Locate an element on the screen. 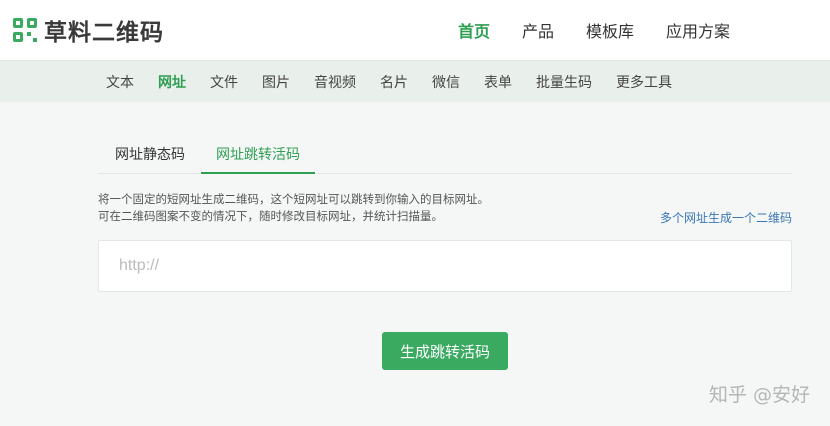 The height and width of the screenshot is (426, 830). sub-nav-more-tools: 更多工具 is located at coordinates (644, 82).